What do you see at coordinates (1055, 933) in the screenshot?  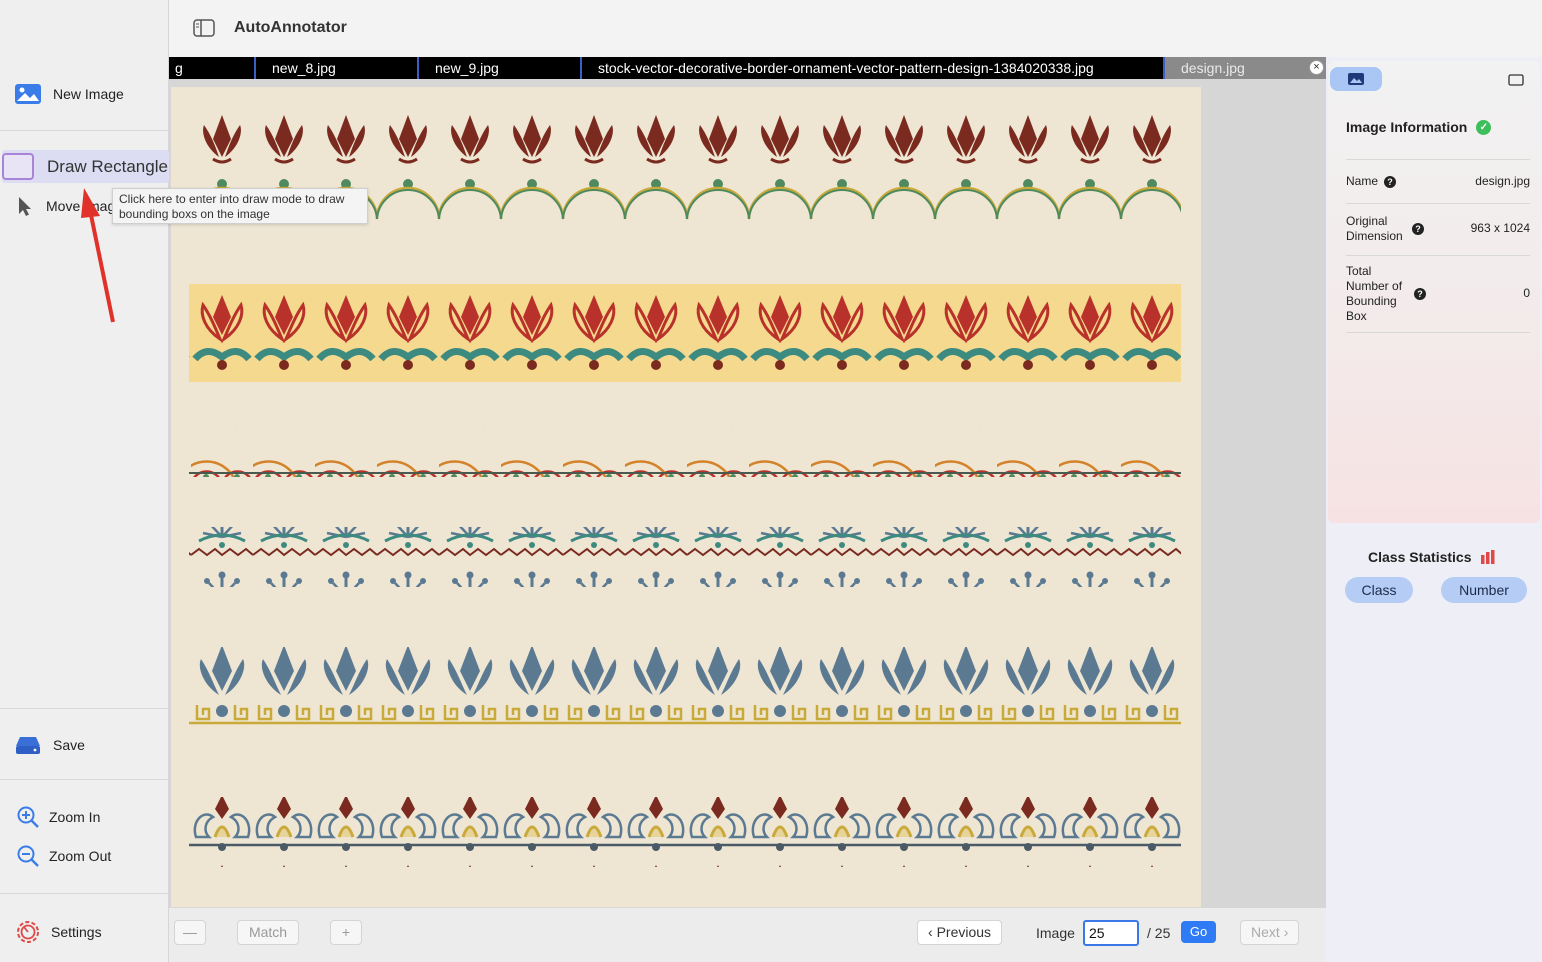 I see `image-label: Image` at bounding box center [1055, 933].